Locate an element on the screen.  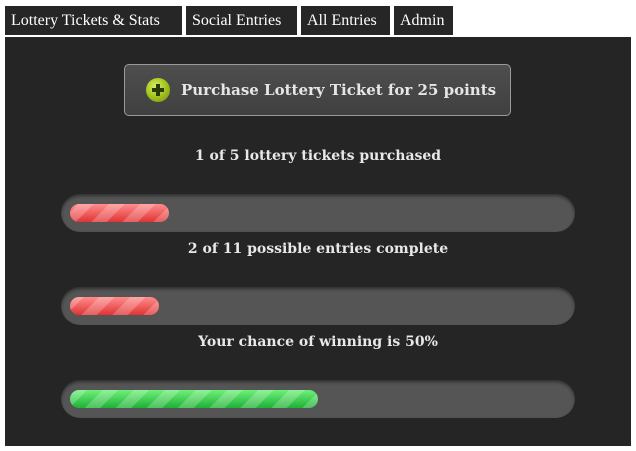
winning-chance-progress-fill is located at coordinates (194, 399).